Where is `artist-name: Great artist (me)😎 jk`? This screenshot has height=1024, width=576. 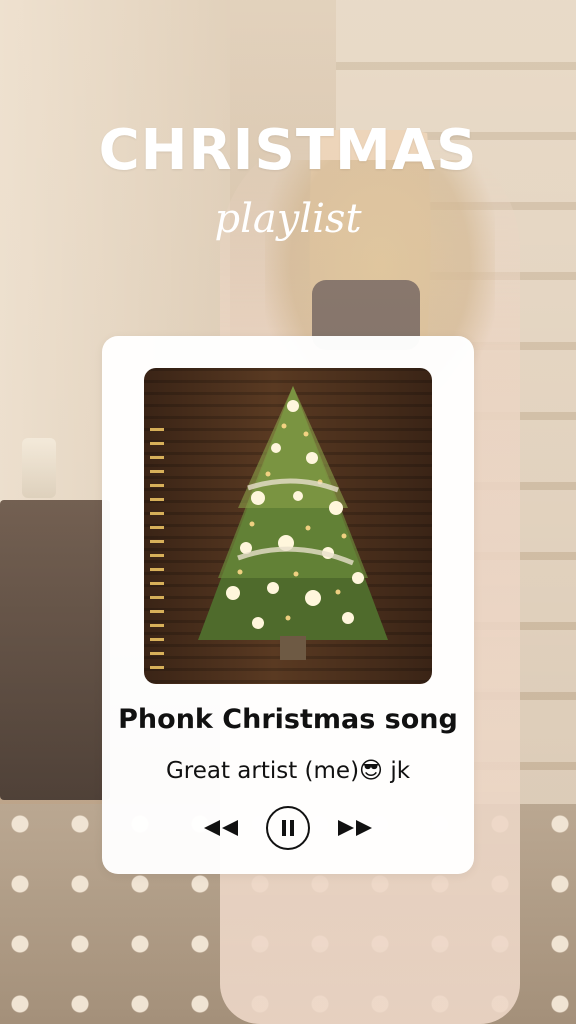 artist-name: Great artist (me)😎 jk is located at coordinates (288, 771).